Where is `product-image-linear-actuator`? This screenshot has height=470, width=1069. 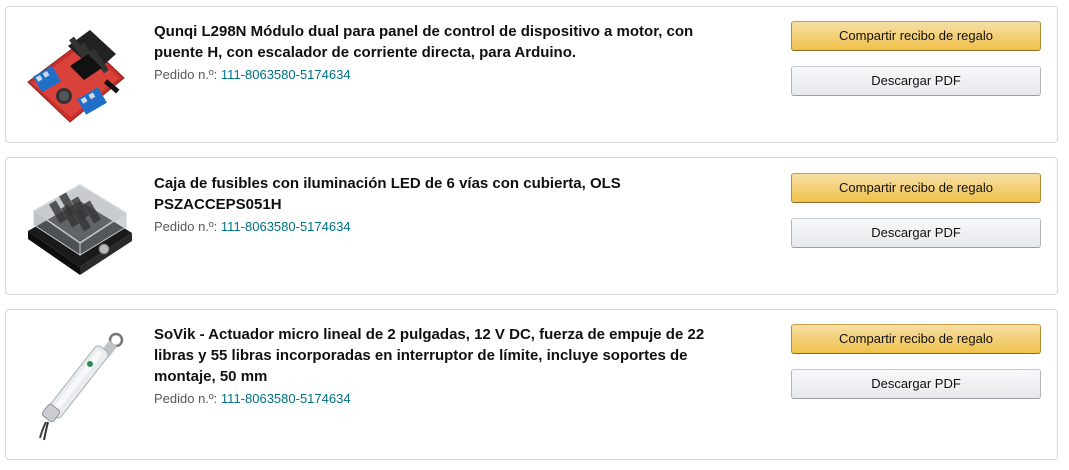
product-image-linear-actuator is located at coordinates (80, 386).